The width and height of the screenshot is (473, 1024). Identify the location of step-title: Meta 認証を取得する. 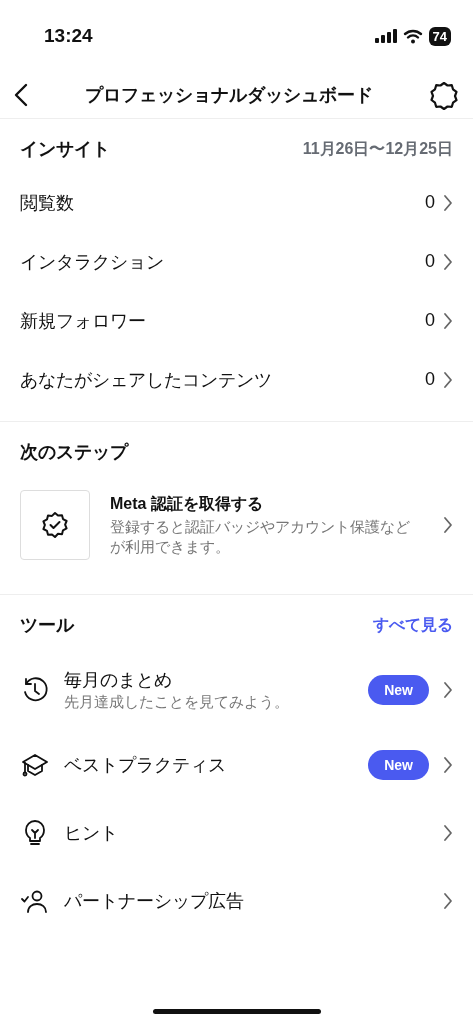
(266, 504).